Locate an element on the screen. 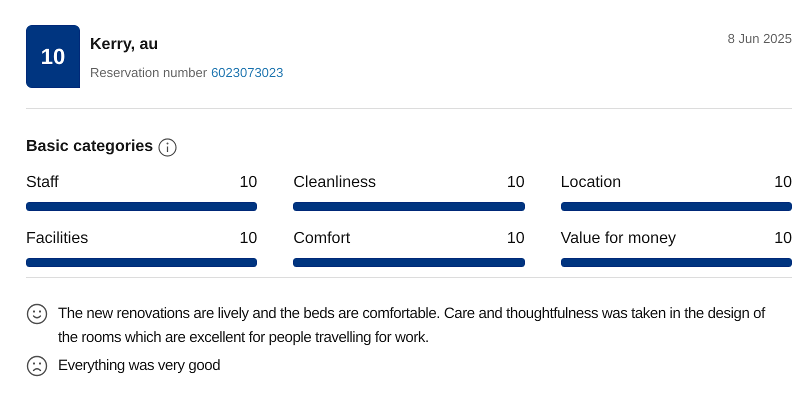 Image resolution: width=800 pixels, height=400 pixels. review-date: 8 Jun 2025 is located at coordinates (760, 39).